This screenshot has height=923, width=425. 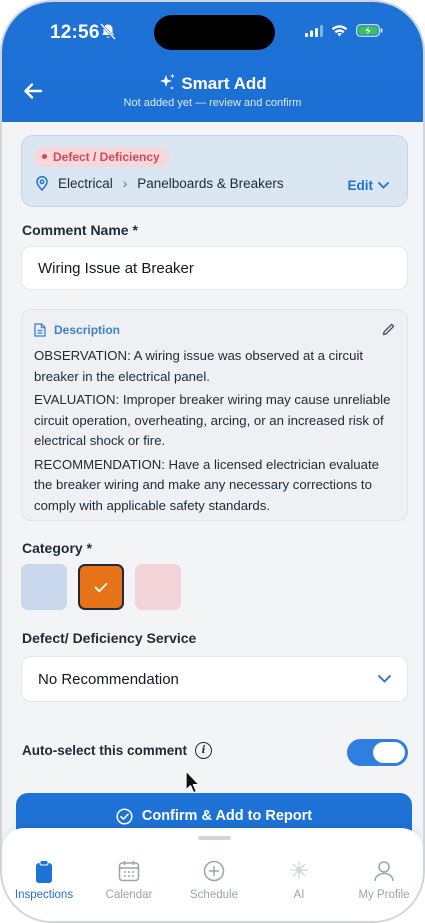 I want to click on signal-icon, so click(x=314, y=30).